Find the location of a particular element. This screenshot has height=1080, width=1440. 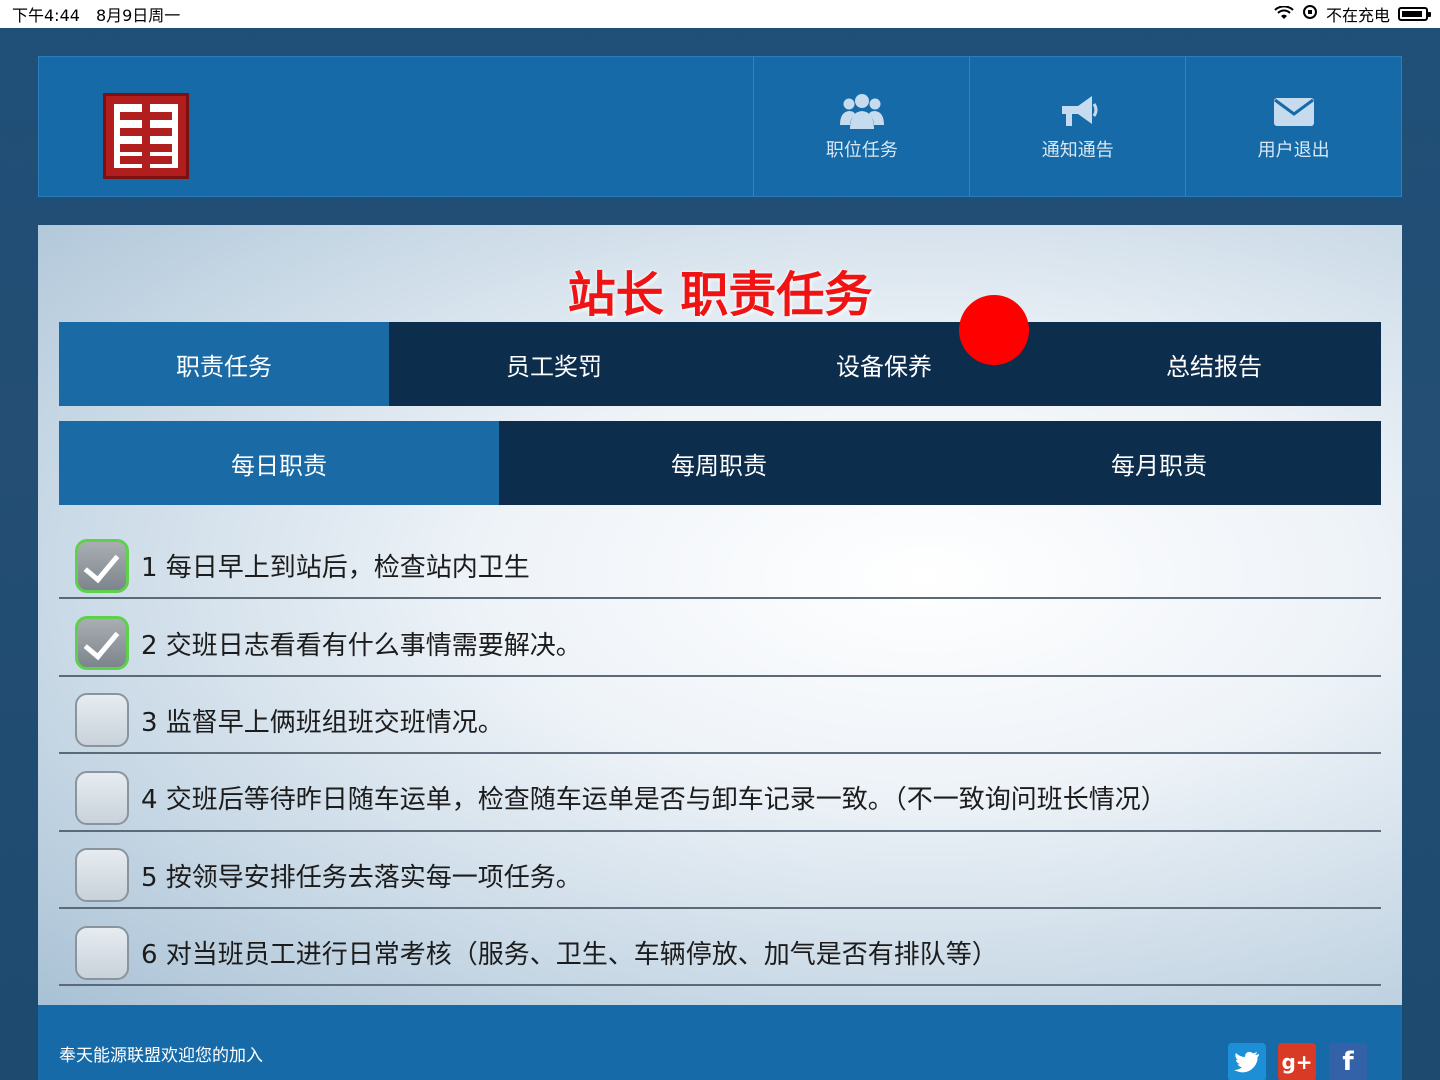

task-text: 6 对当班员工进行日常考核（服务、卫生、车辆停放、加气是否有排队等） is located at coordinates (569, 955).